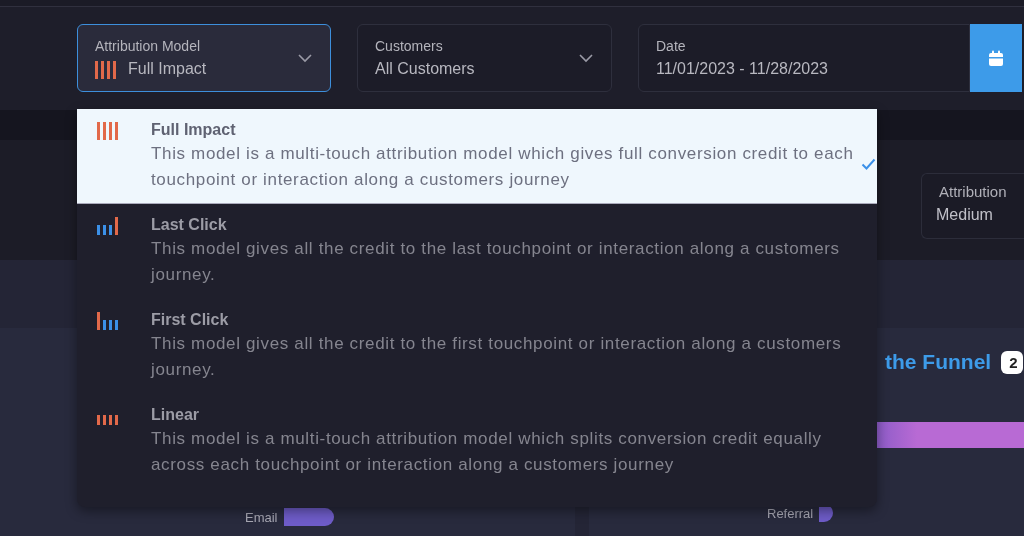 This screenshot has height=536, width=1024. I want to click on field-value: 11/01/2023 - 11/28/2023, so click(742, 69).